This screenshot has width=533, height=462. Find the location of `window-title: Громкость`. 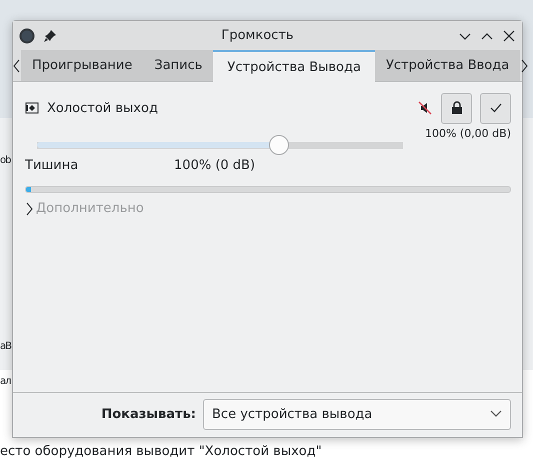

window-title: Громкость is located at coordinates (257, 35).